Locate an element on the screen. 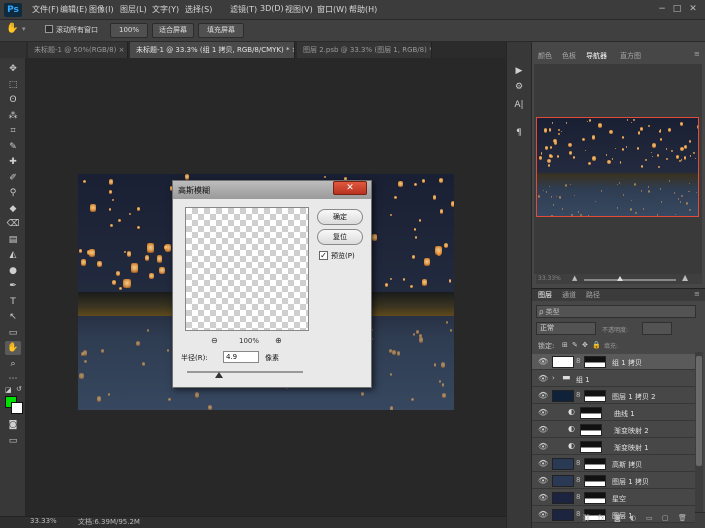 The height and width of the screenshot is (528, 705). tool-icon: ✥ is located at coordinates (13, 69).